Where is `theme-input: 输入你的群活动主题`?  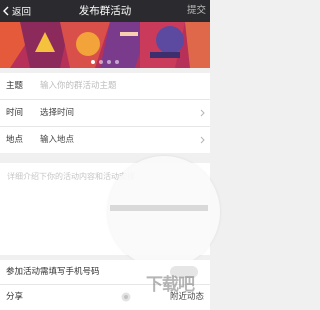
theme-input: 输入你的群活动主题 is located at coordinates (78, 86).